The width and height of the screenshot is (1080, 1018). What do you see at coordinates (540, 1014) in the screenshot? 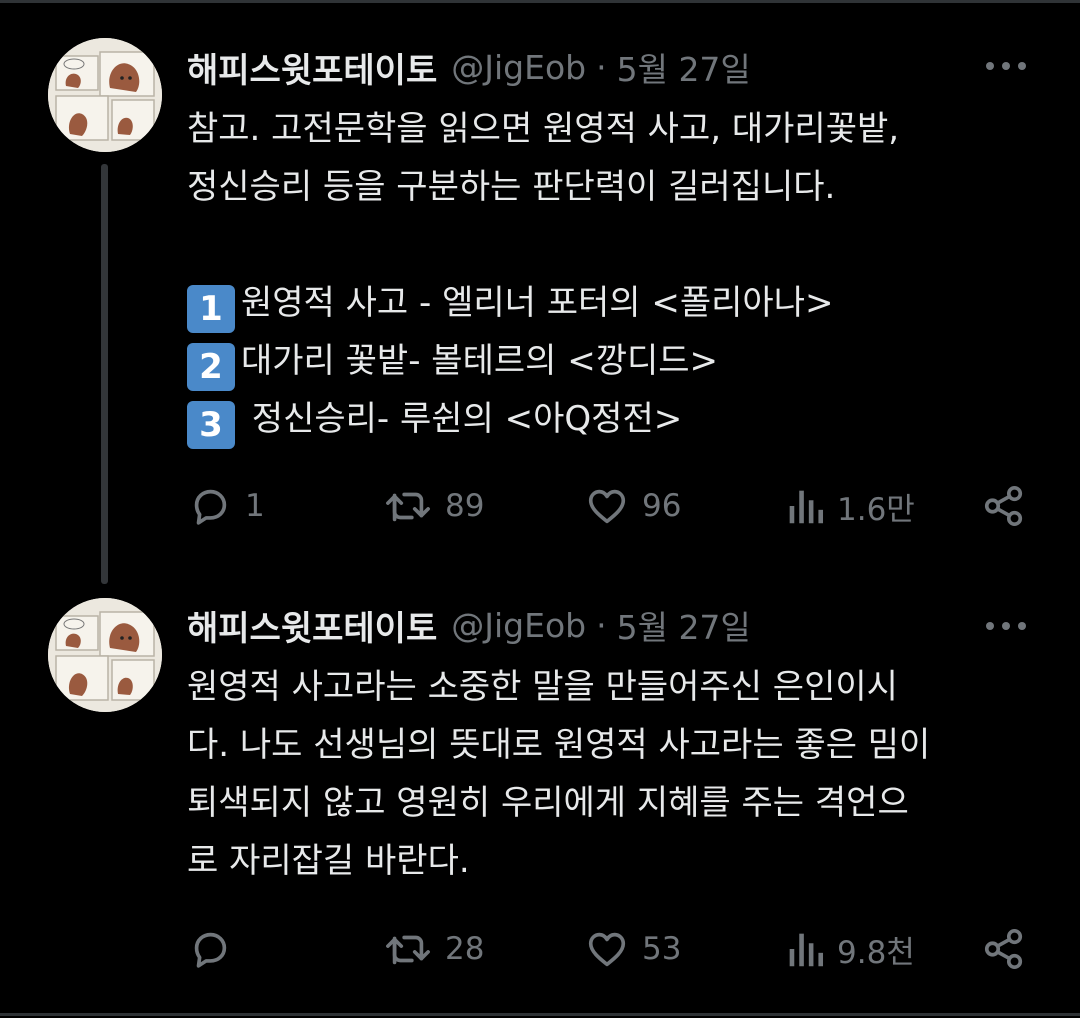
I see `bottom-divider` at bounding box center [540, 1014].